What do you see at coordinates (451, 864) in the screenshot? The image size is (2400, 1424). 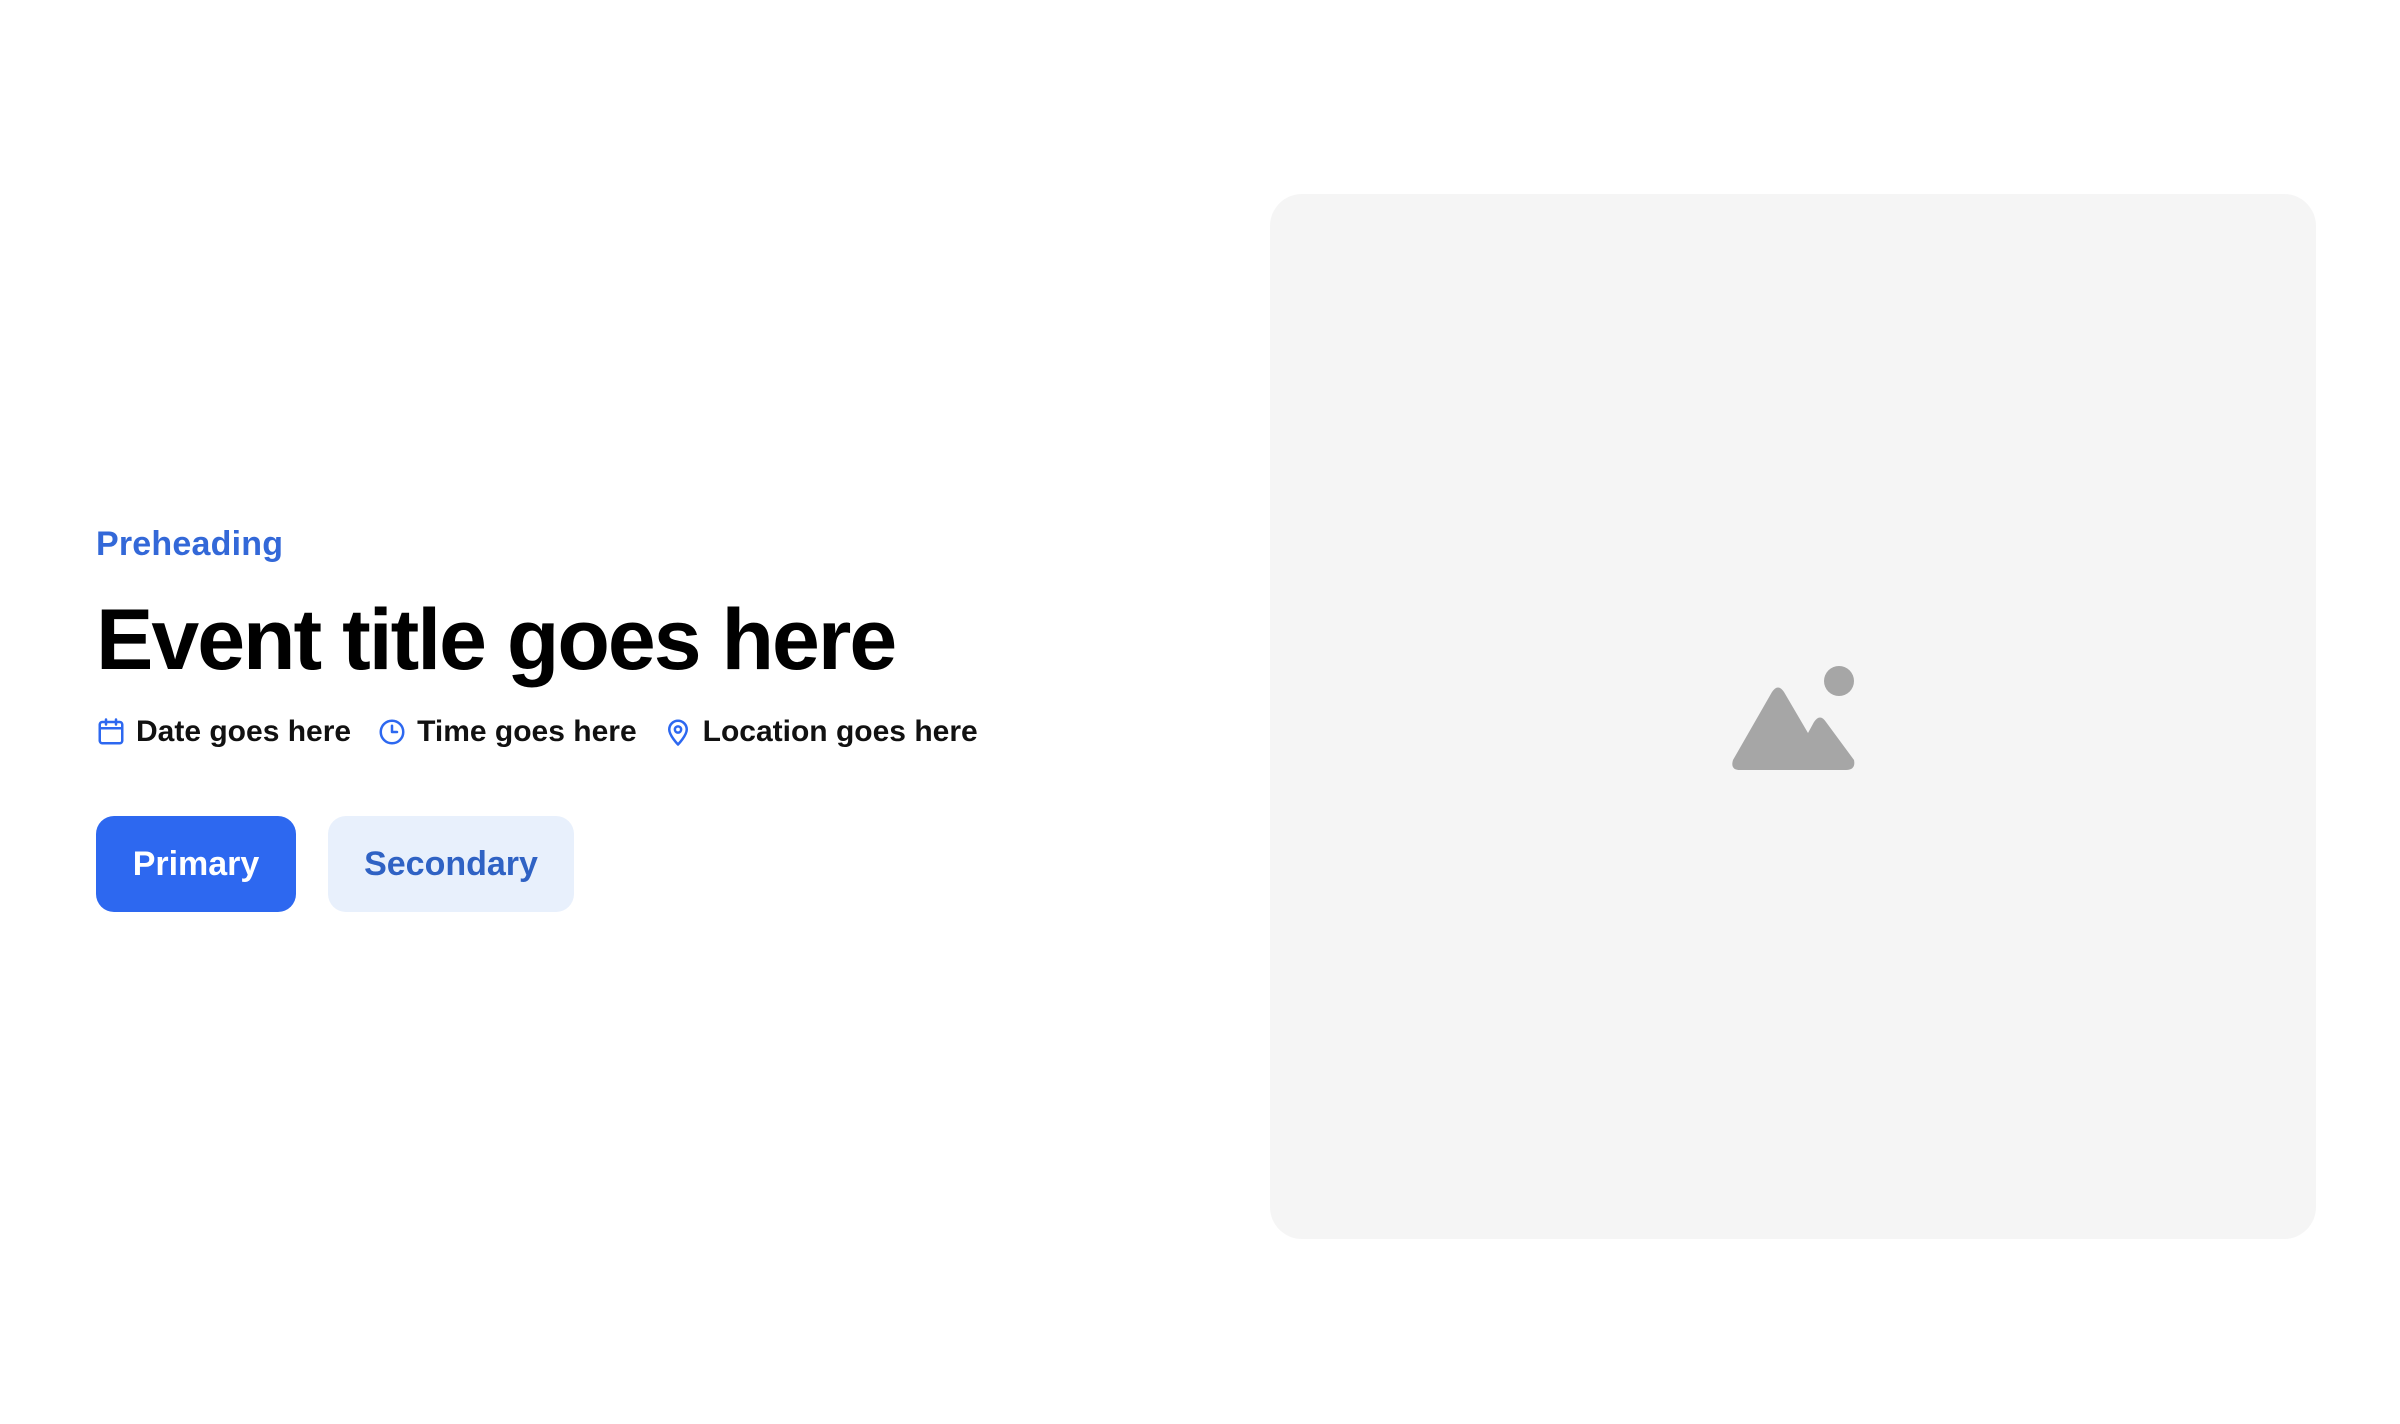 I see `secondary-button: Secondary` at bounding box center [451, 864].